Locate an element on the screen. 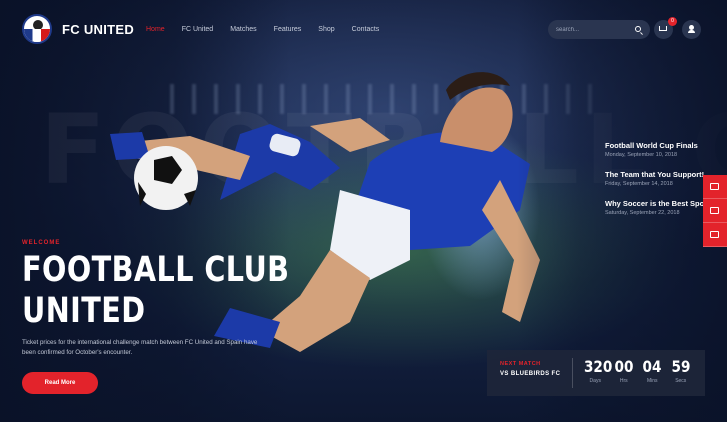 Image resolution: width=727 pixels, height=422 pixels. side-wallet-button is located at coordinates (715, 211).